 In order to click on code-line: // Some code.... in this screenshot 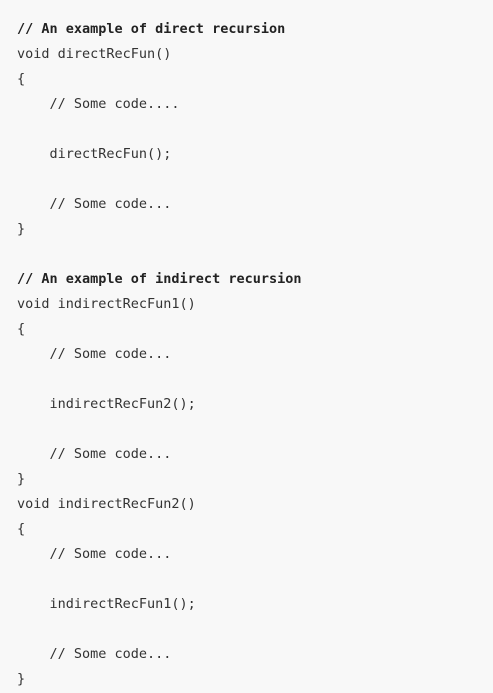, I will do `click(98, 104)`.